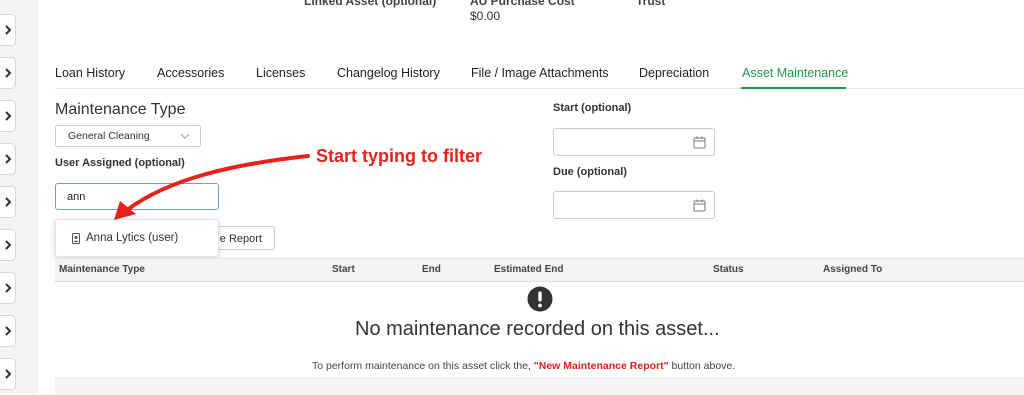  Describe the element at coordinates (793, 88) in the screenshot. I see `active-tab-indicator` at that location.